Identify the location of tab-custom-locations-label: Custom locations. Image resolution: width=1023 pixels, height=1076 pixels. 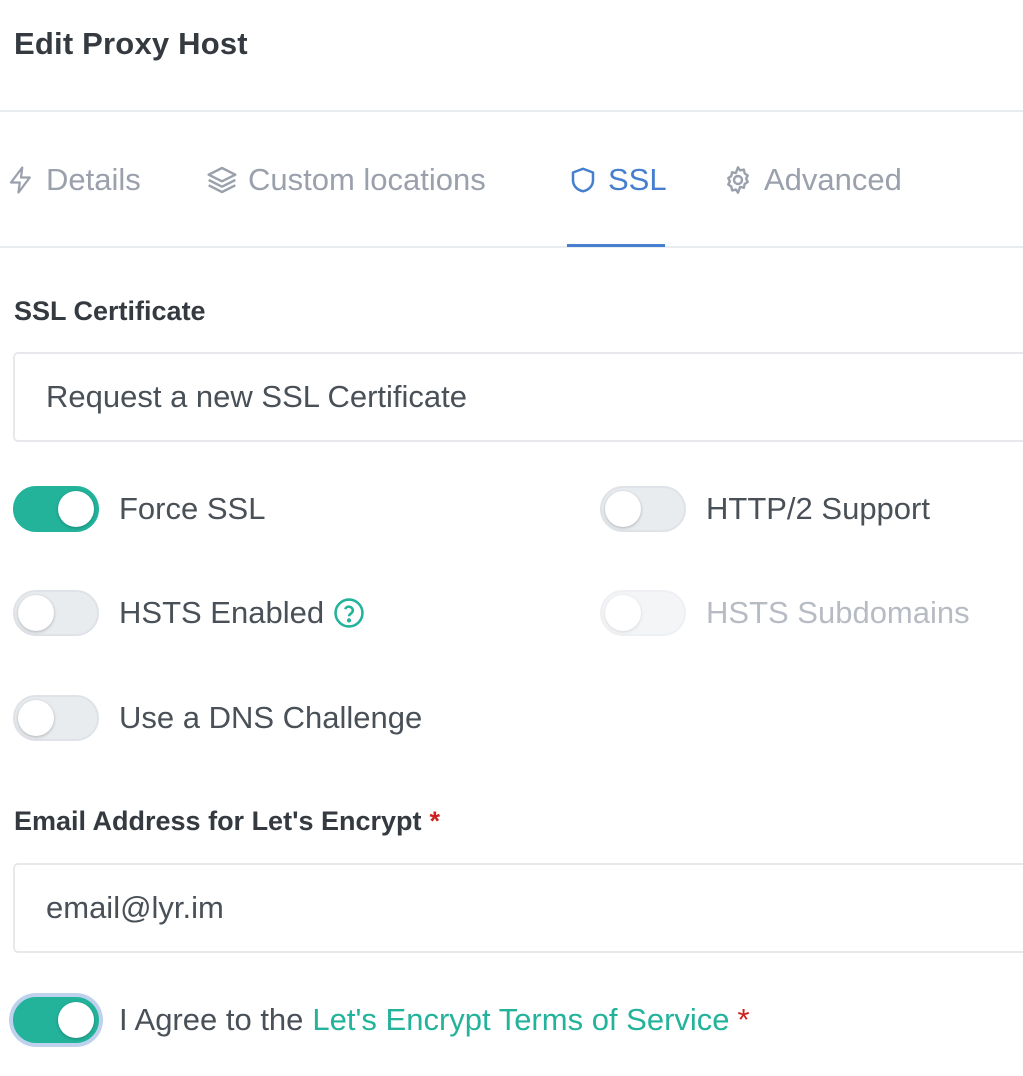
(367, 179).